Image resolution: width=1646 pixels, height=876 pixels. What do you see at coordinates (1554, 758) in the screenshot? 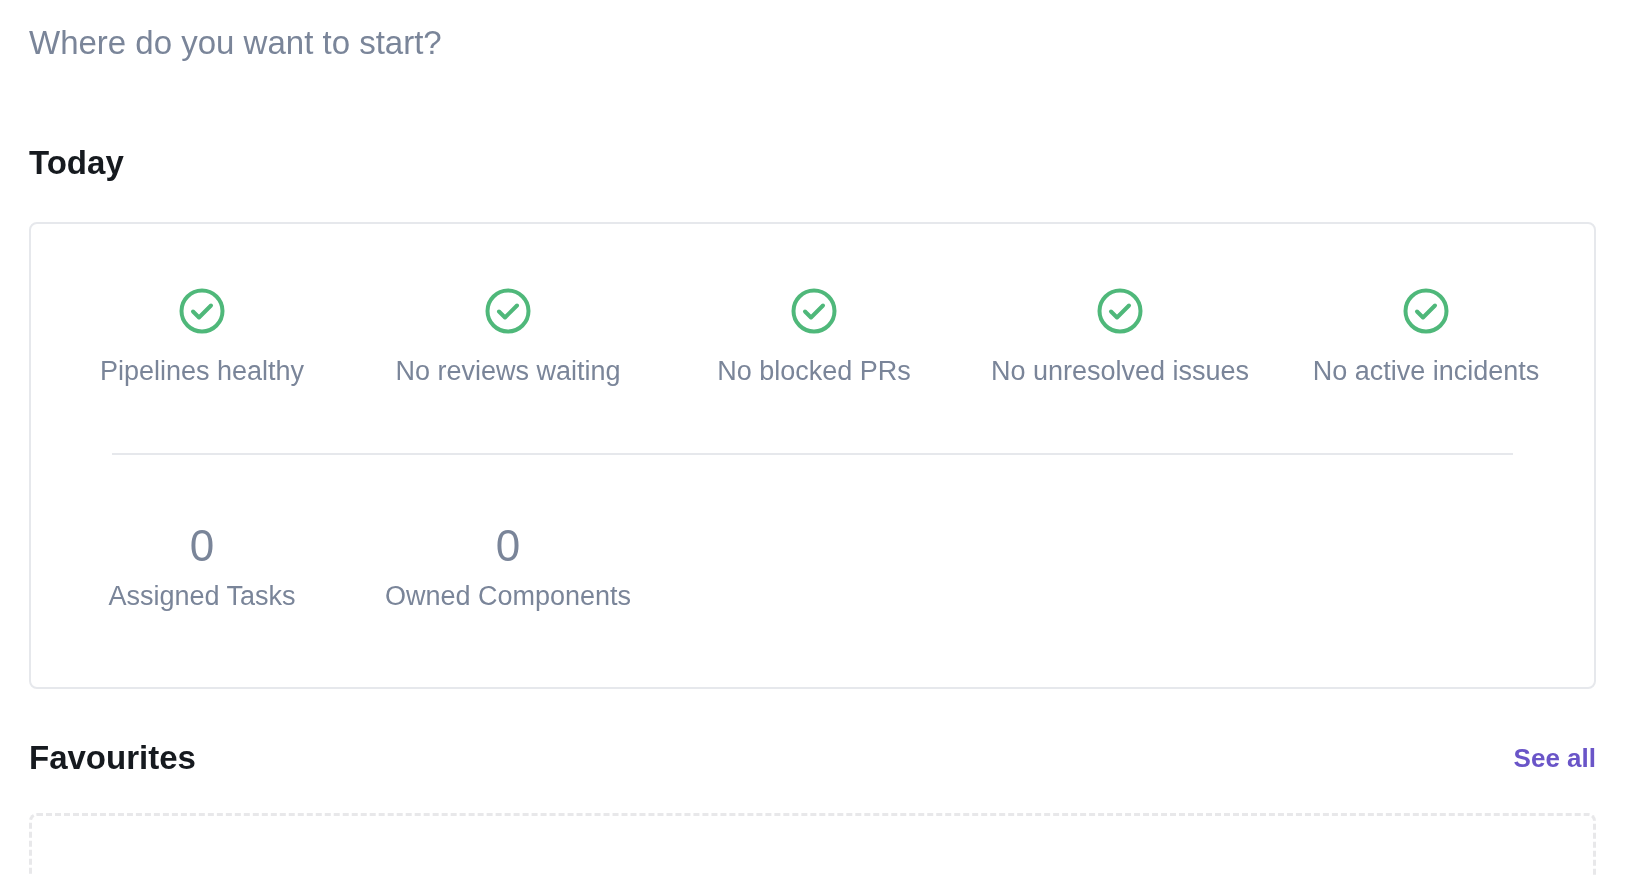
I see `see-all-link: See all` at bounding box center [1554, 758].